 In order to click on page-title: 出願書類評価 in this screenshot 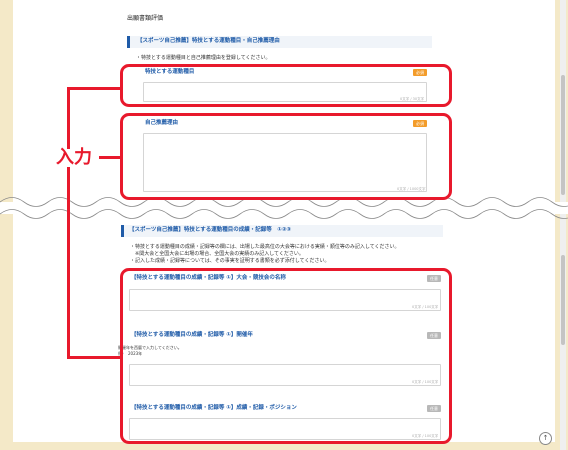, I will do `click(145, 18)`.